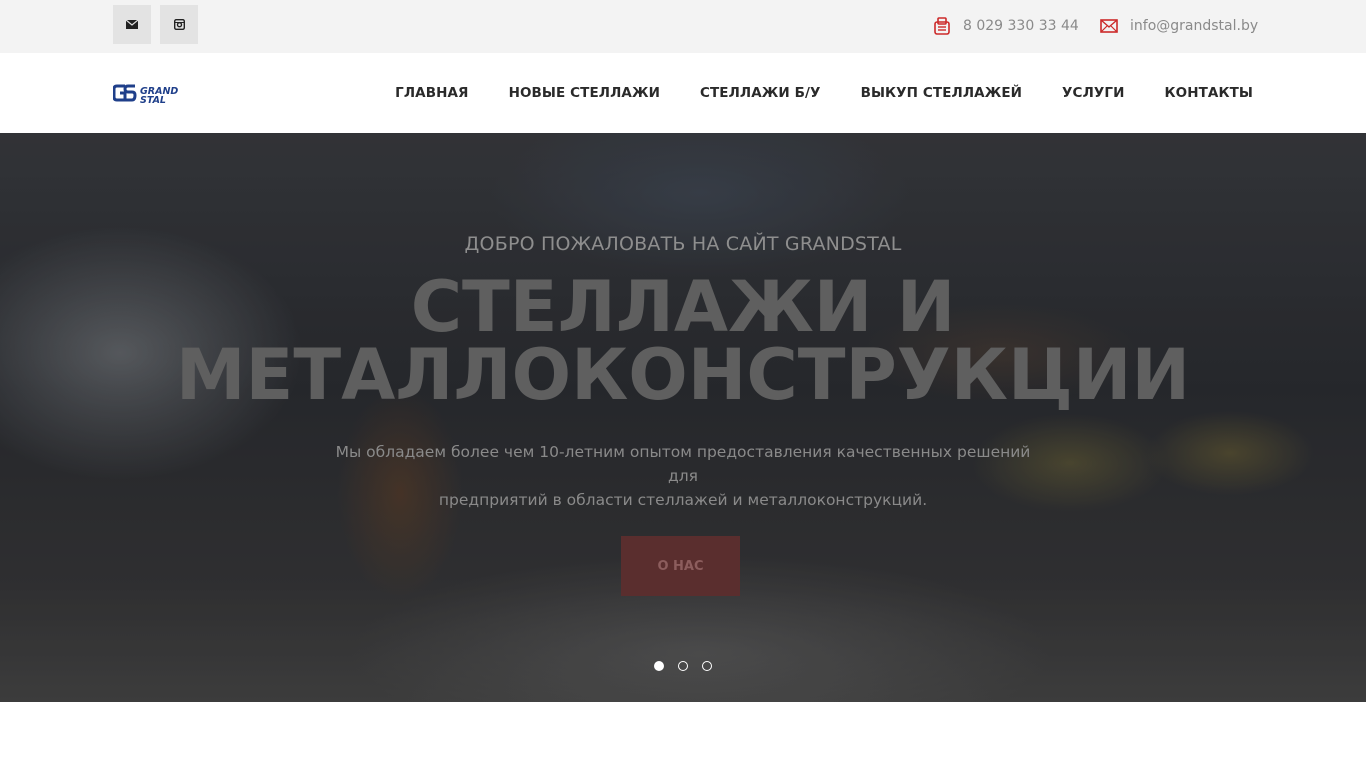 The height and width of the screenshot is (768, 1366). Describe the element at coordinates (760, 93) in the screenshot. I see `nav-used-shelving: СТЕЛЛАЖИ Б/У` at that location.